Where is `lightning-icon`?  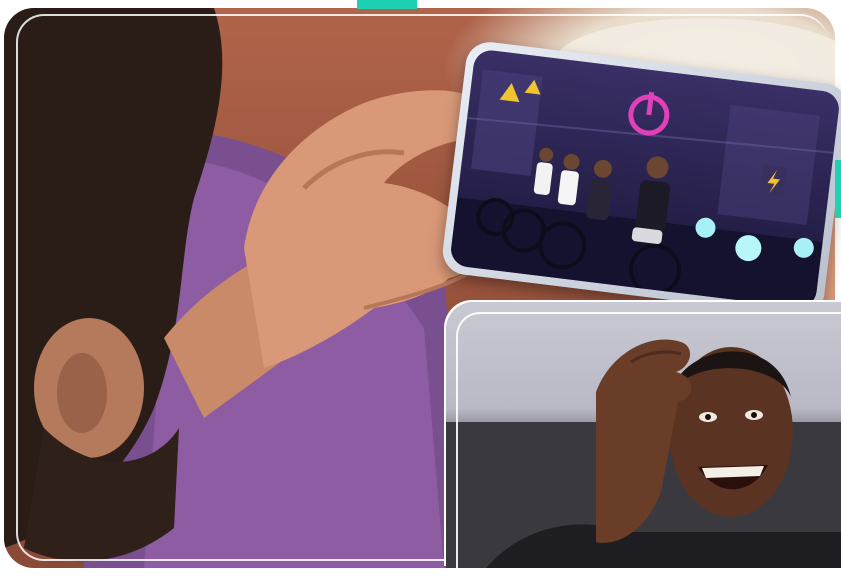 lightning-icon is located at coordinates (774, 181).